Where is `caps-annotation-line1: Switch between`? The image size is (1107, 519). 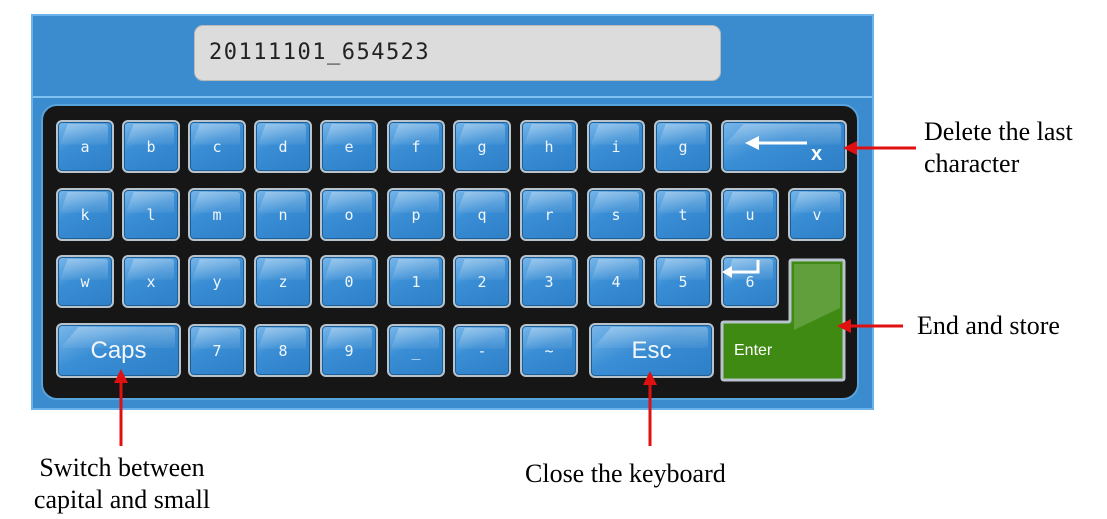 caps-annotation-line1: Switch between is located at coordinates (122, 467).